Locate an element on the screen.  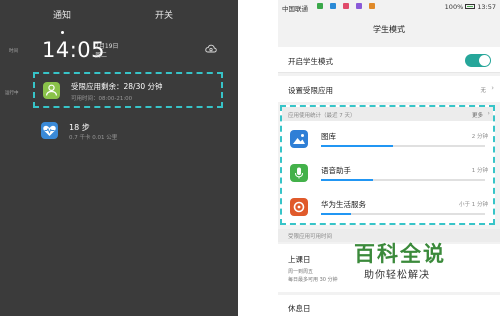
gallery-icon is located at coordinates (299, 139).